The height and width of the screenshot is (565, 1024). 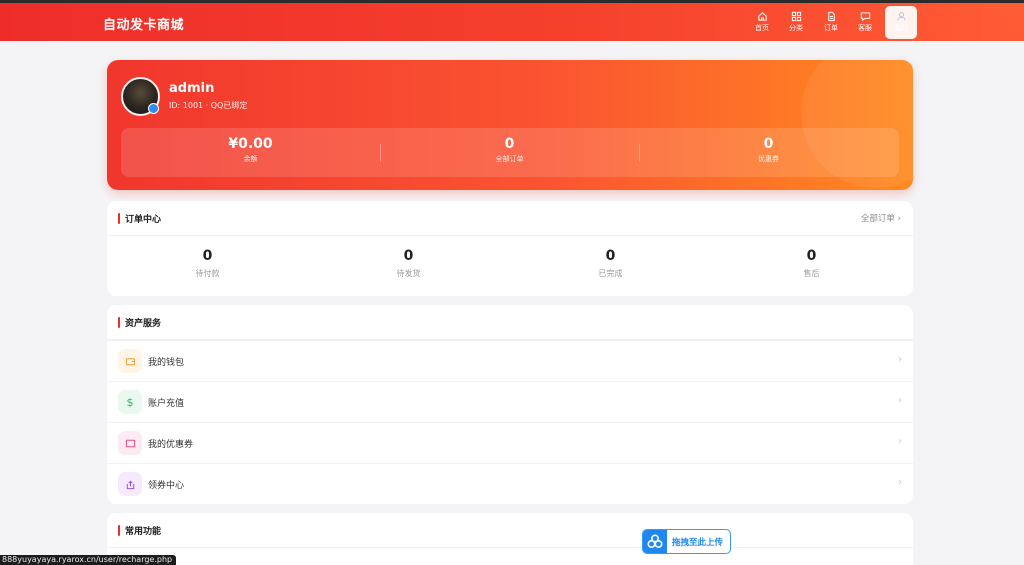 I want to click on coupon-icon, so click(x=130, y=443).